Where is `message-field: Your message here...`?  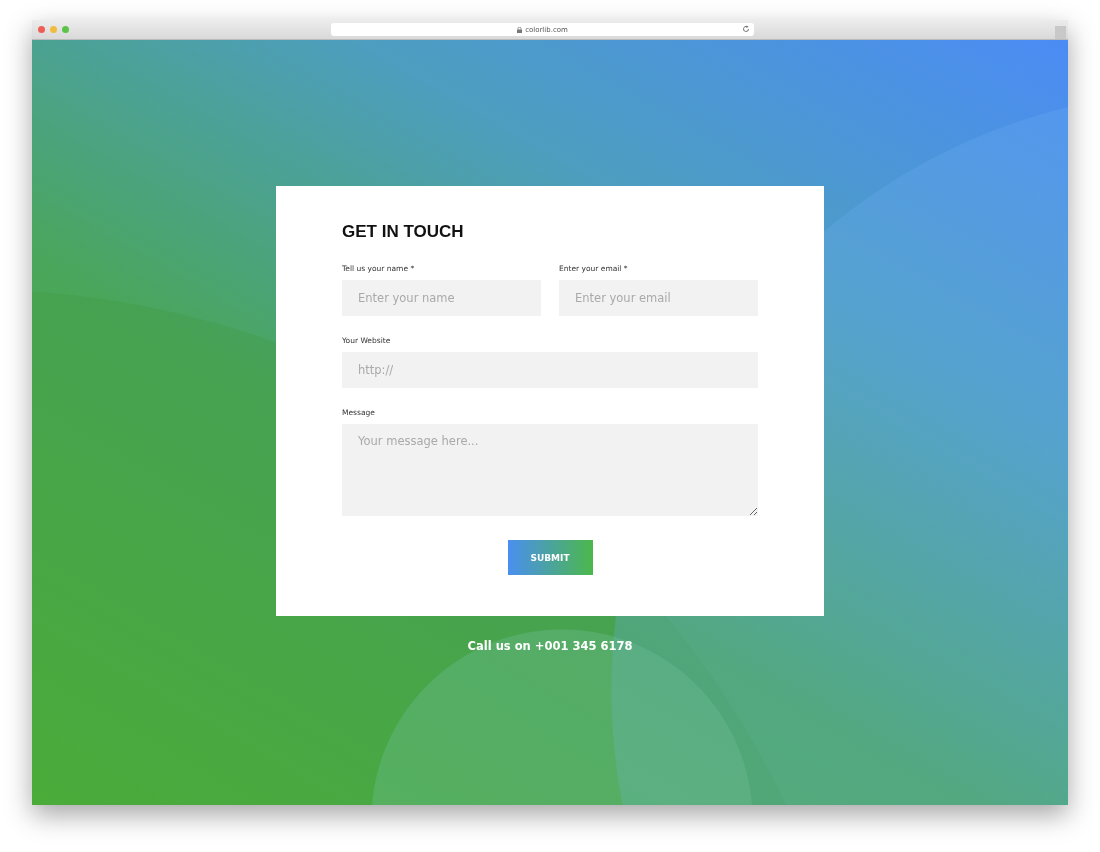
message-field: Your message here... is located at coordinates (550, 470).